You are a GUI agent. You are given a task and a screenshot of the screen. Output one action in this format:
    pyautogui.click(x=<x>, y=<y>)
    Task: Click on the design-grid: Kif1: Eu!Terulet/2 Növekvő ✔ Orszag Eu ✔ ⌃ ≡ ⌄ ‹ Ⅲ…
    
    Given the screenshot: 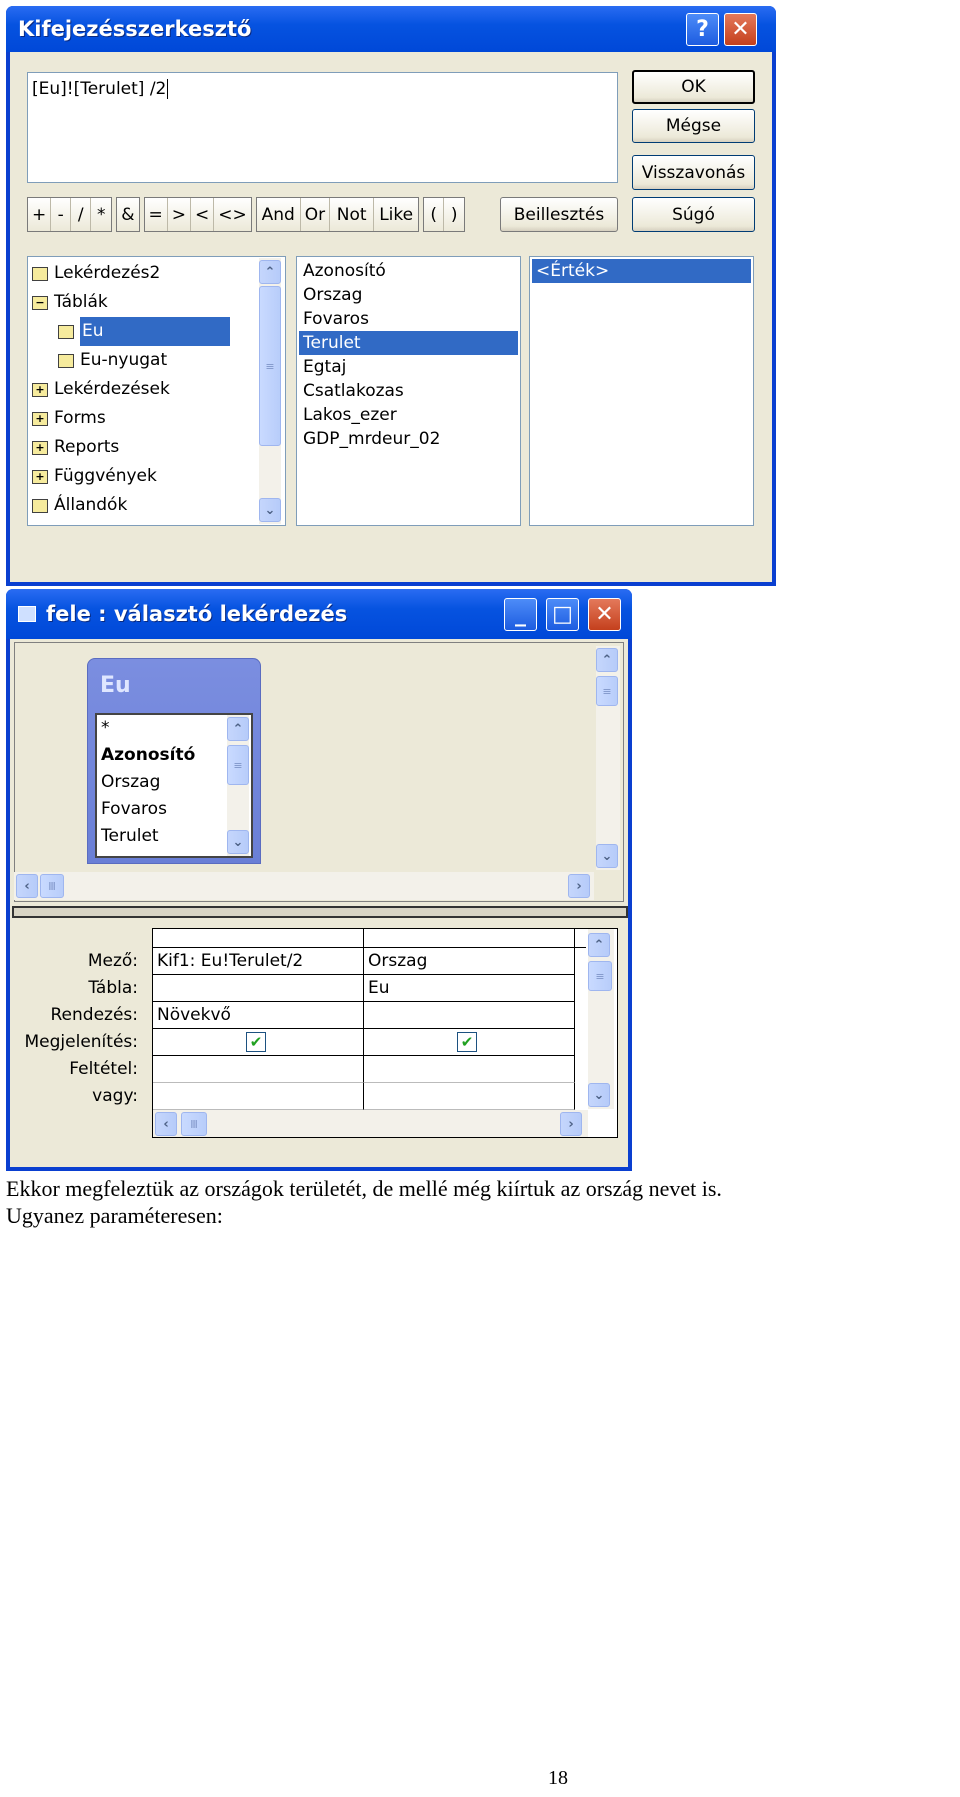 What is the action you would take?
    pyautogui.click(x=385, y=1033)
    